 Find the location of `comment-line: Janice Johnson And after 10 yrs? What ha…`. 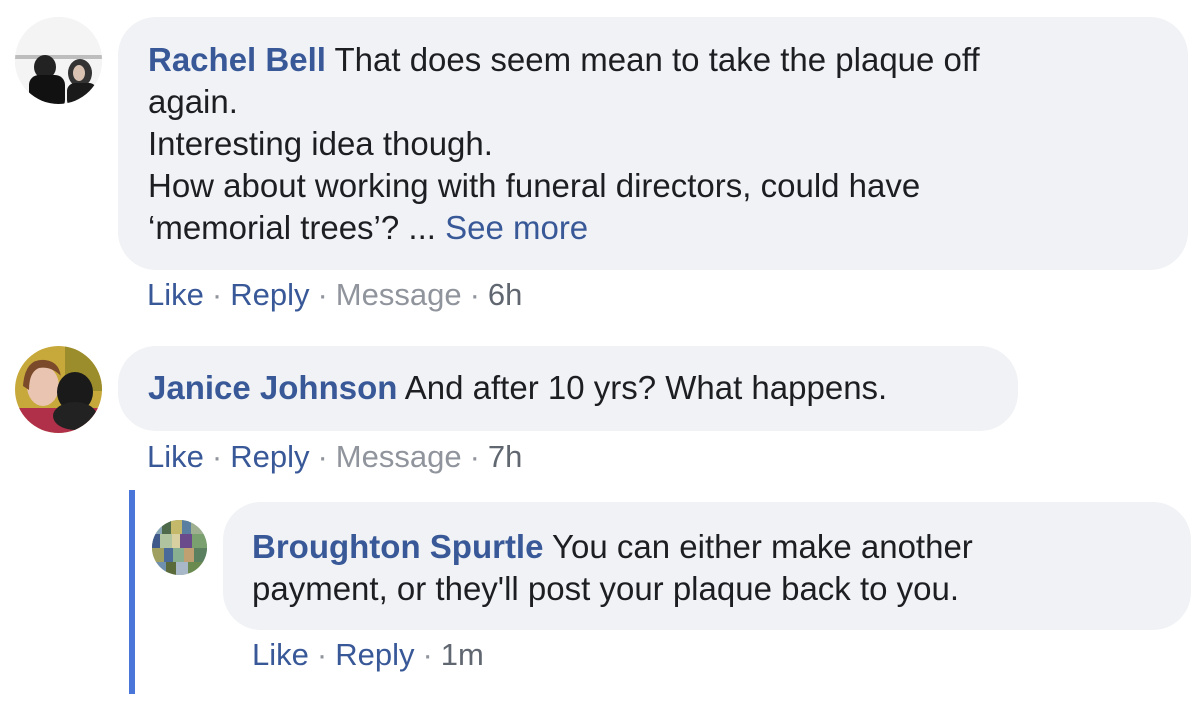

comment-line: Janice Johnson And after 10 yrs? What ha… is located at coordinates (568, 388).